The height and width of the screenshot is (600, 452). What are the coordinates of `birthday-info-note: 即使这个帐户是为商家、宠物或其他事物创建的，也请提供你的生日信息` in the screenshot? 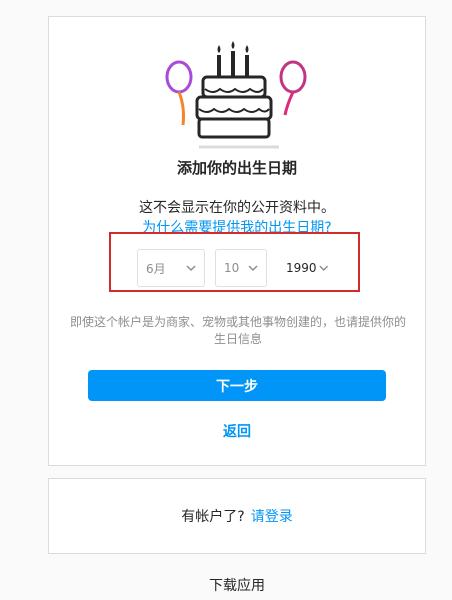 It's located at (237, 330).